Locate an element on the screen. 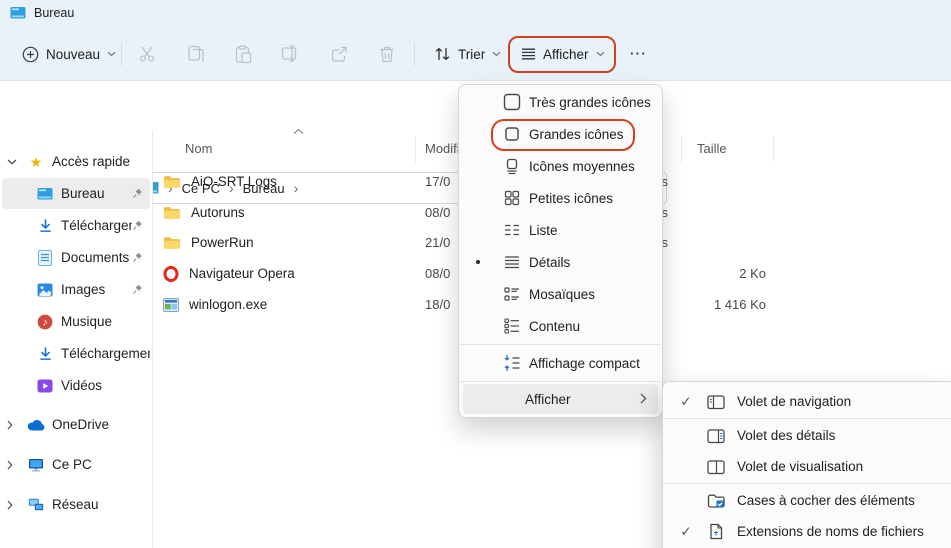 The height and width of the screenshot is (548, 951). column-header-size: Taille is located at coordinates (712, 148).